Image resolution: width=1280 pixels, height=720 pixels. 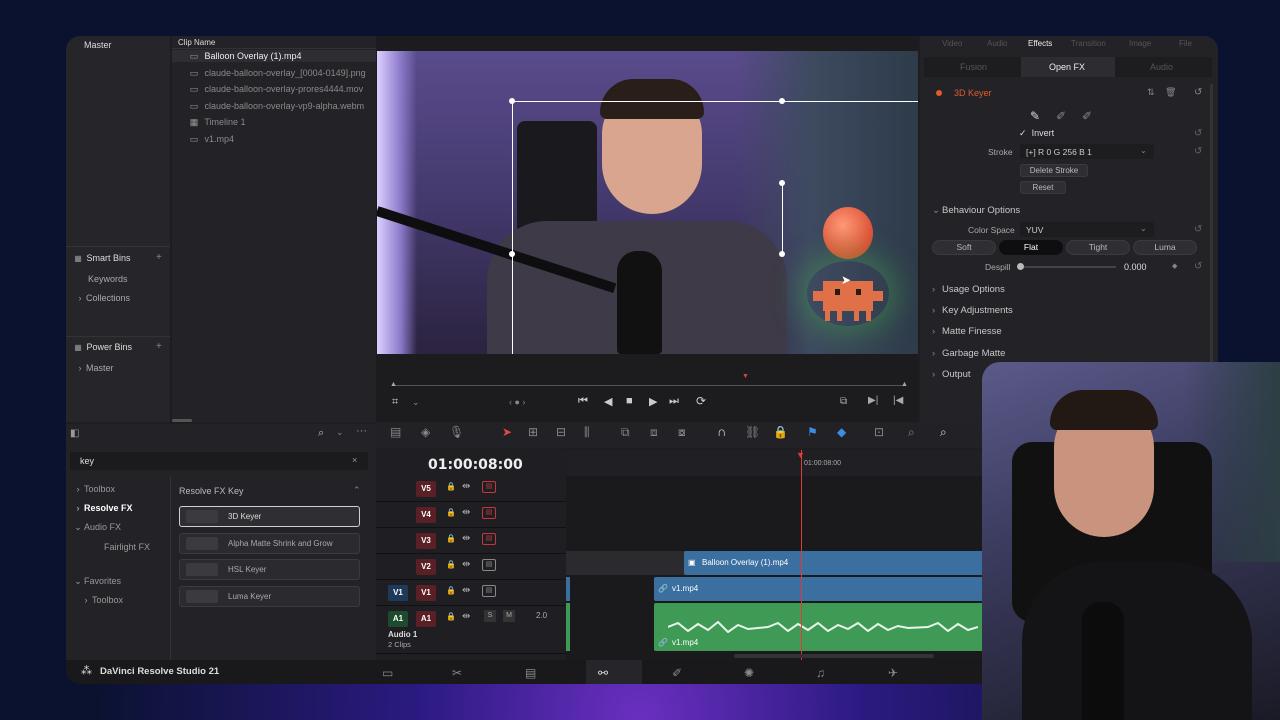 I want to click on behaviour-options-header: ⌄ Behaviour Options, so click(x=976, y=210).